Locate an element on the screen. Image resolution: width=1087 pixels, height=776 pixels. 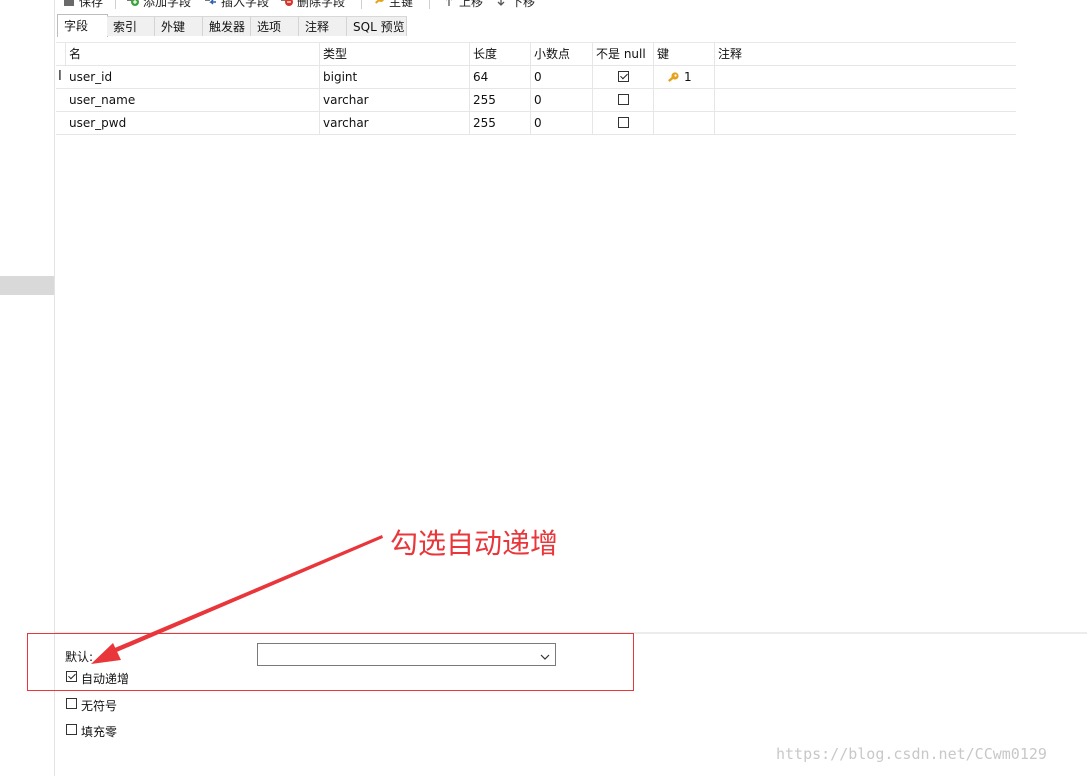
tab-foreign-keys: 外键 is located at coordinates (179, 26).